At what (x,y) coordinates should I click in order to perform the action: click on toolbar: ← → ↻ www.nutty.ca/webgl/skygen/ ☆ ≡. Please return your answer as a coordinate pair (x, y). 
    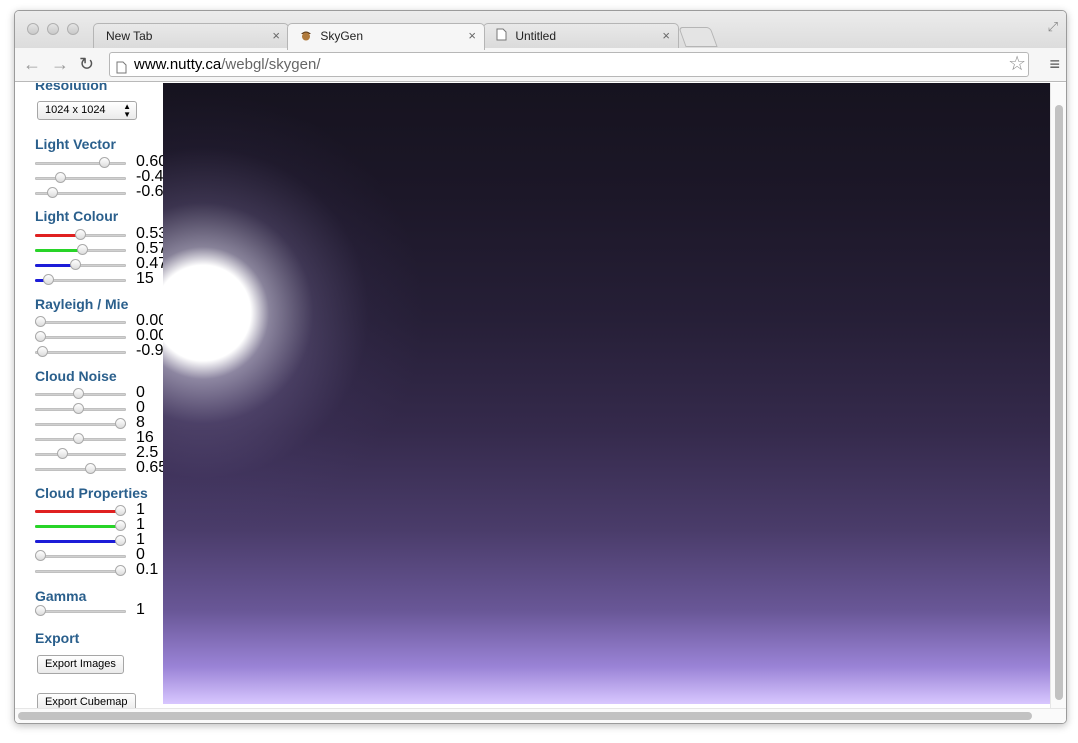
    Looking at the image, I should click on (540, 65).